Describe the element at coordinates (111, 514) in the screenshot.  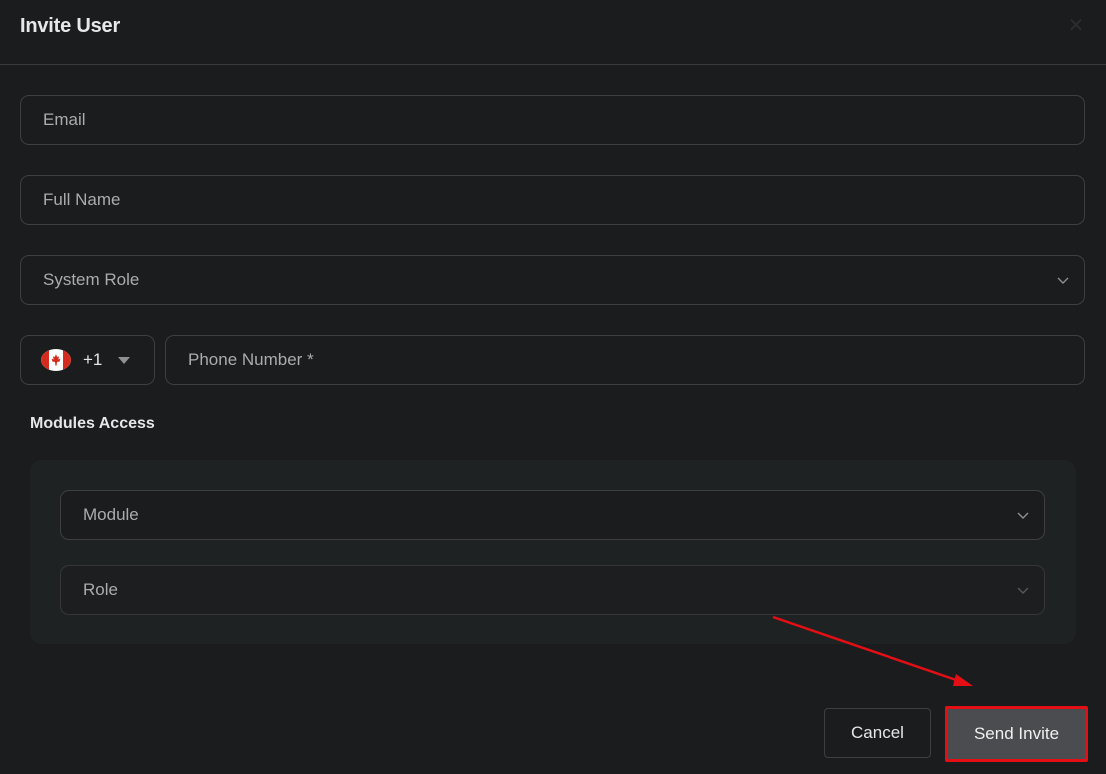
I see `module-placeholder: Module` at that location.